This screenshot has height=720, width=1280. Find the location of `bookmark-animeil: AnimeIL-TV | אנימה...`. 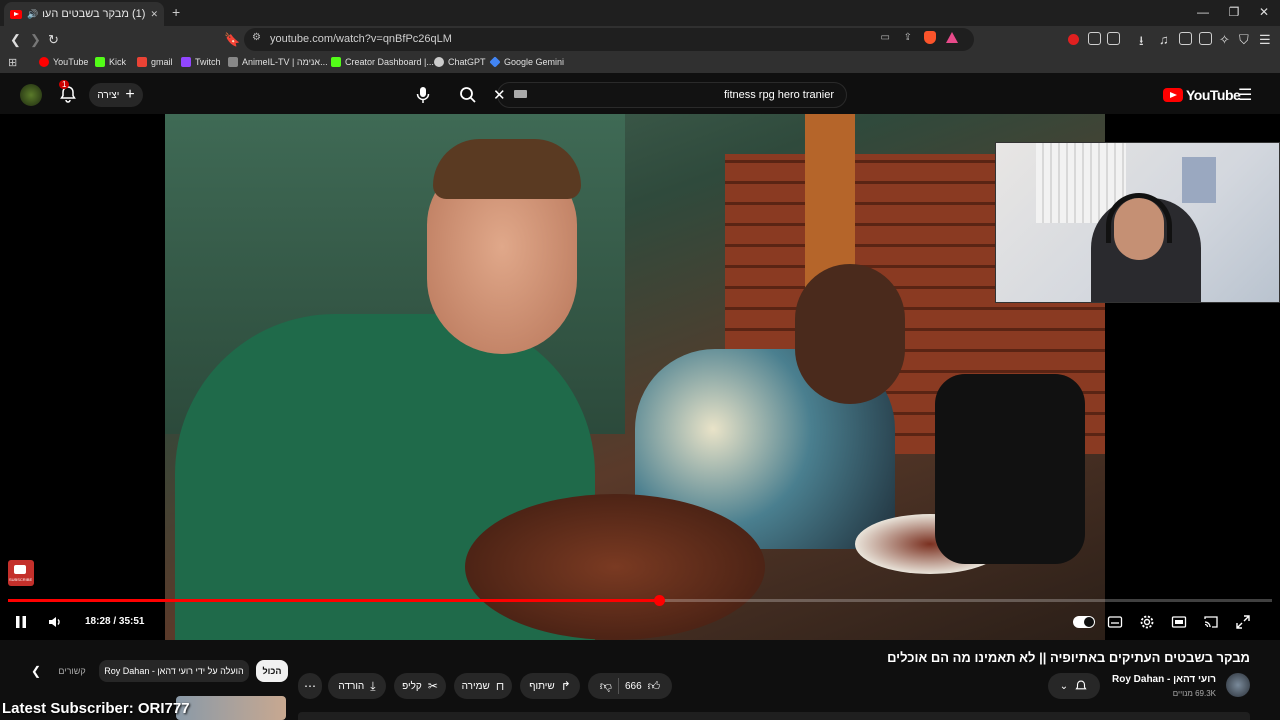

bookmark-animeil: AnimeIL-TV | אנימה... is located at coordinates (278, 62).